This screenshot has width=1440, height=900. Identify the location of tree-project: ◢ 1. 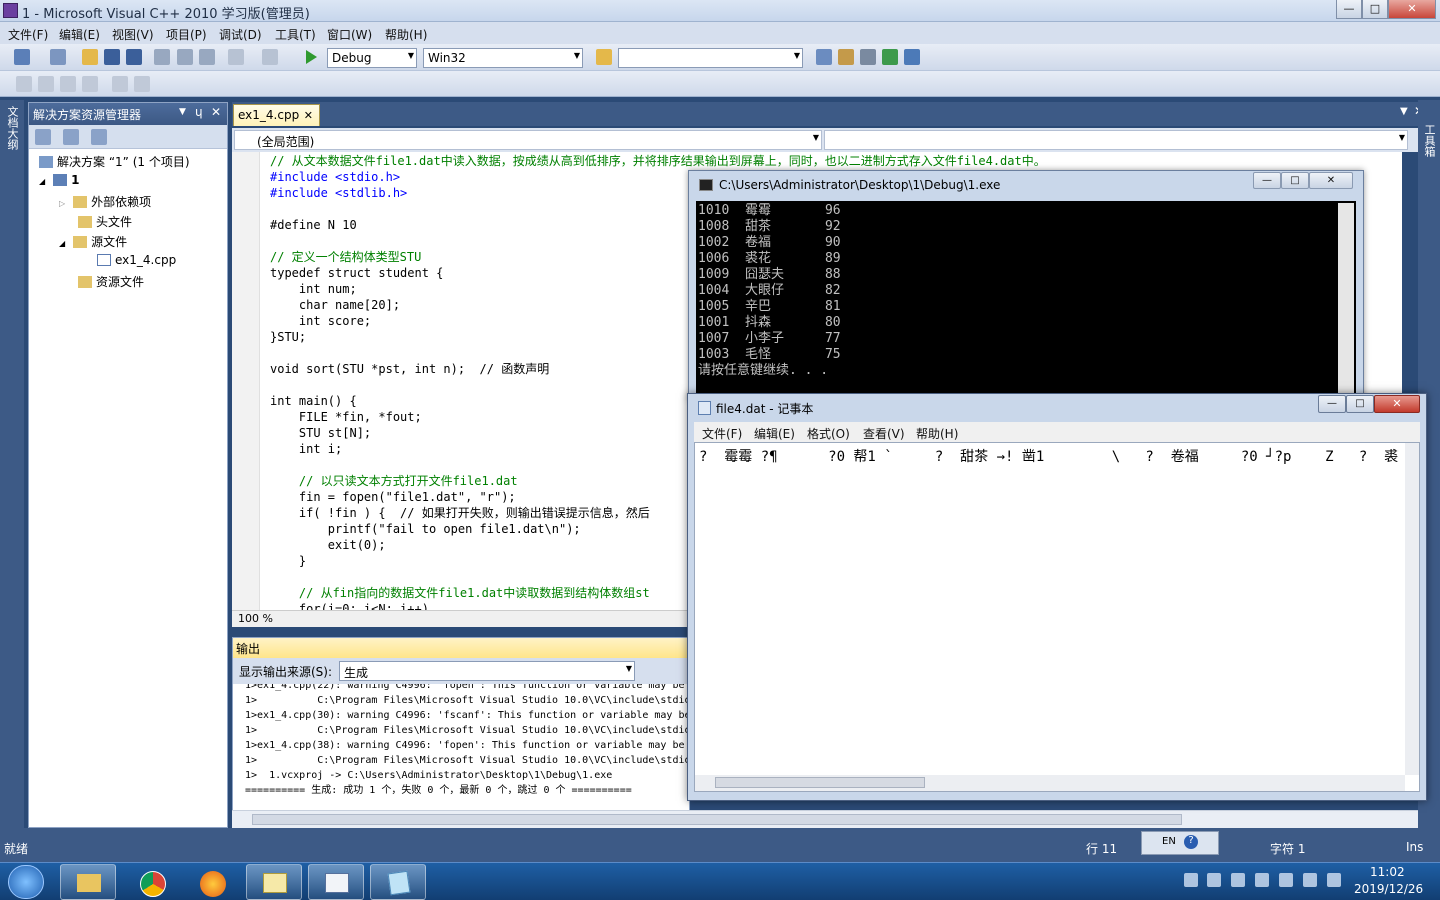
(59, 183).